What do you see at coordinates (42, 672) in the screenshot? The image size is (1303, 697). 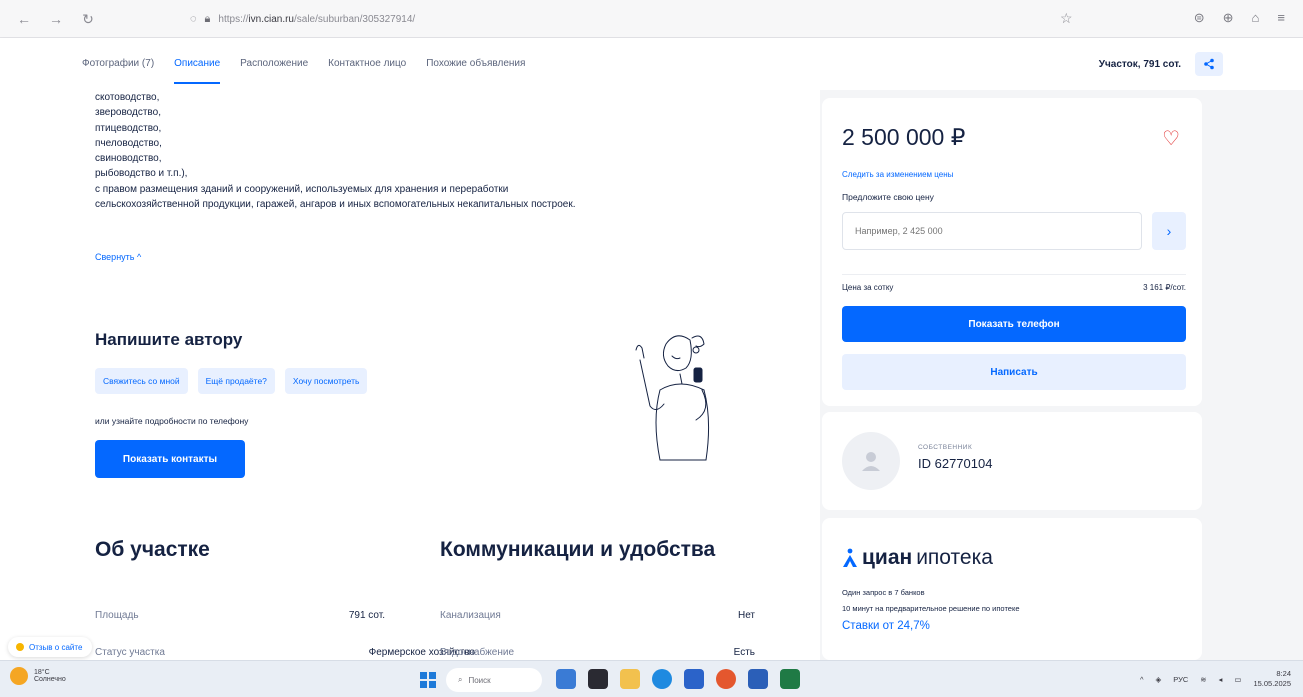 I see `weather-temp: 18°C` at bounding box center [42, 672].